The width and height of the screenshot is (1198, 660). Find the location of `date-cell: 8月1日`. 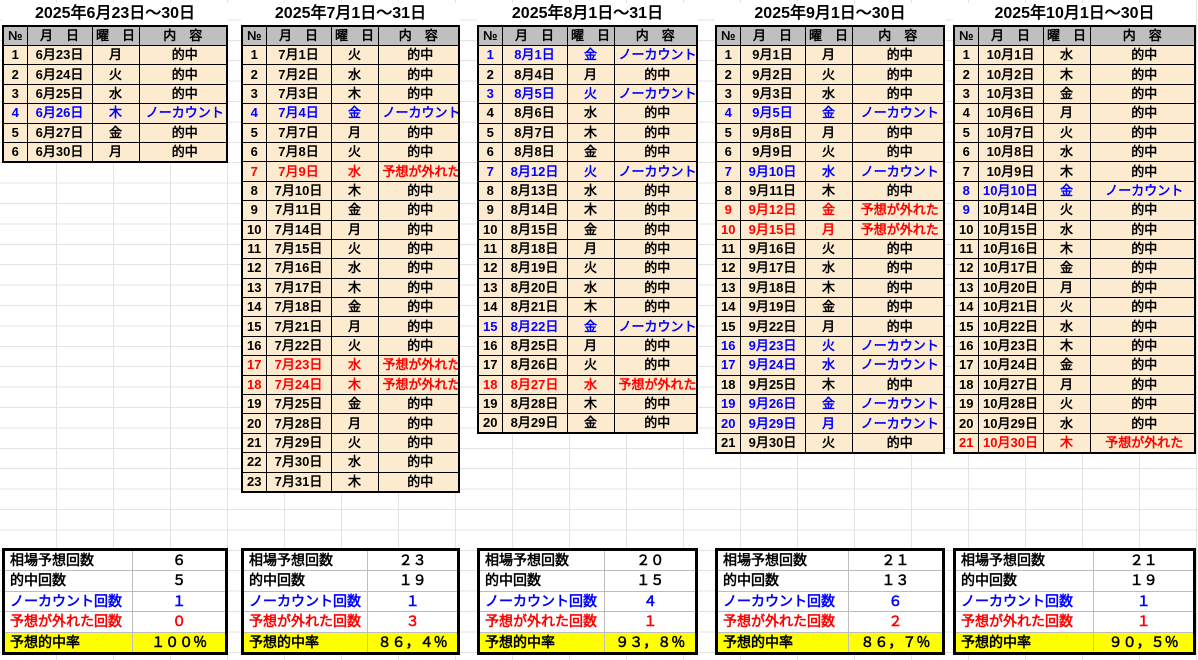

date-cell: 8月1日 is located at coordinates (534, 55).